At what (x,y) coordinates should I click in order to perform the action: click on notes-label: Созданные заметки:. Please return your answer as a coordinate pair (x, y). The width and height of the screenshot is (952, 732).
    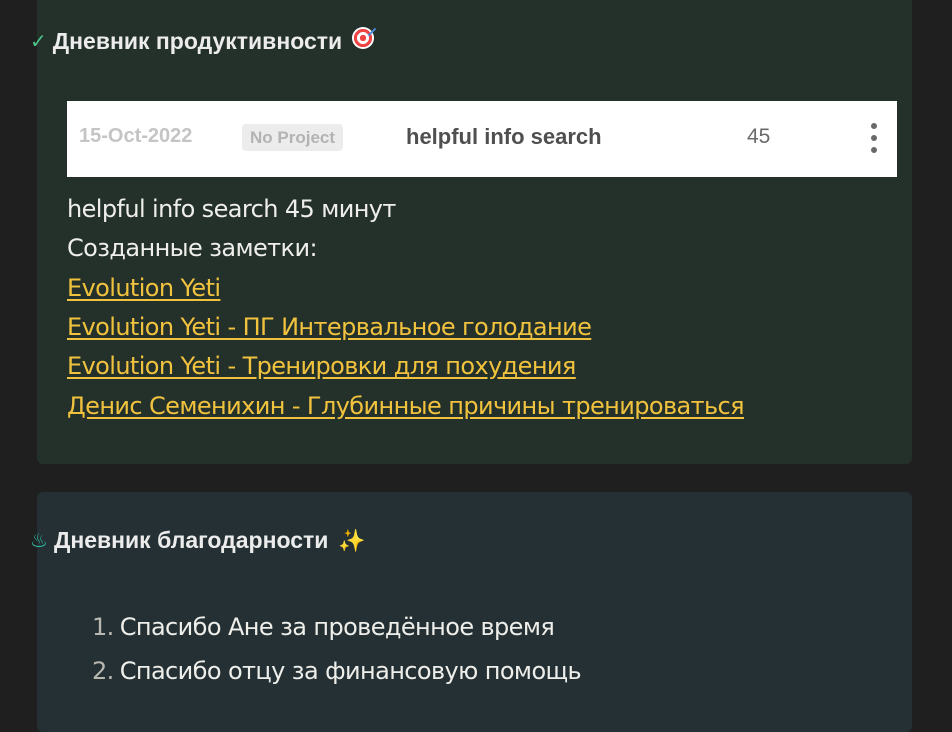
    Looking at the image, I should click on (192, 248).